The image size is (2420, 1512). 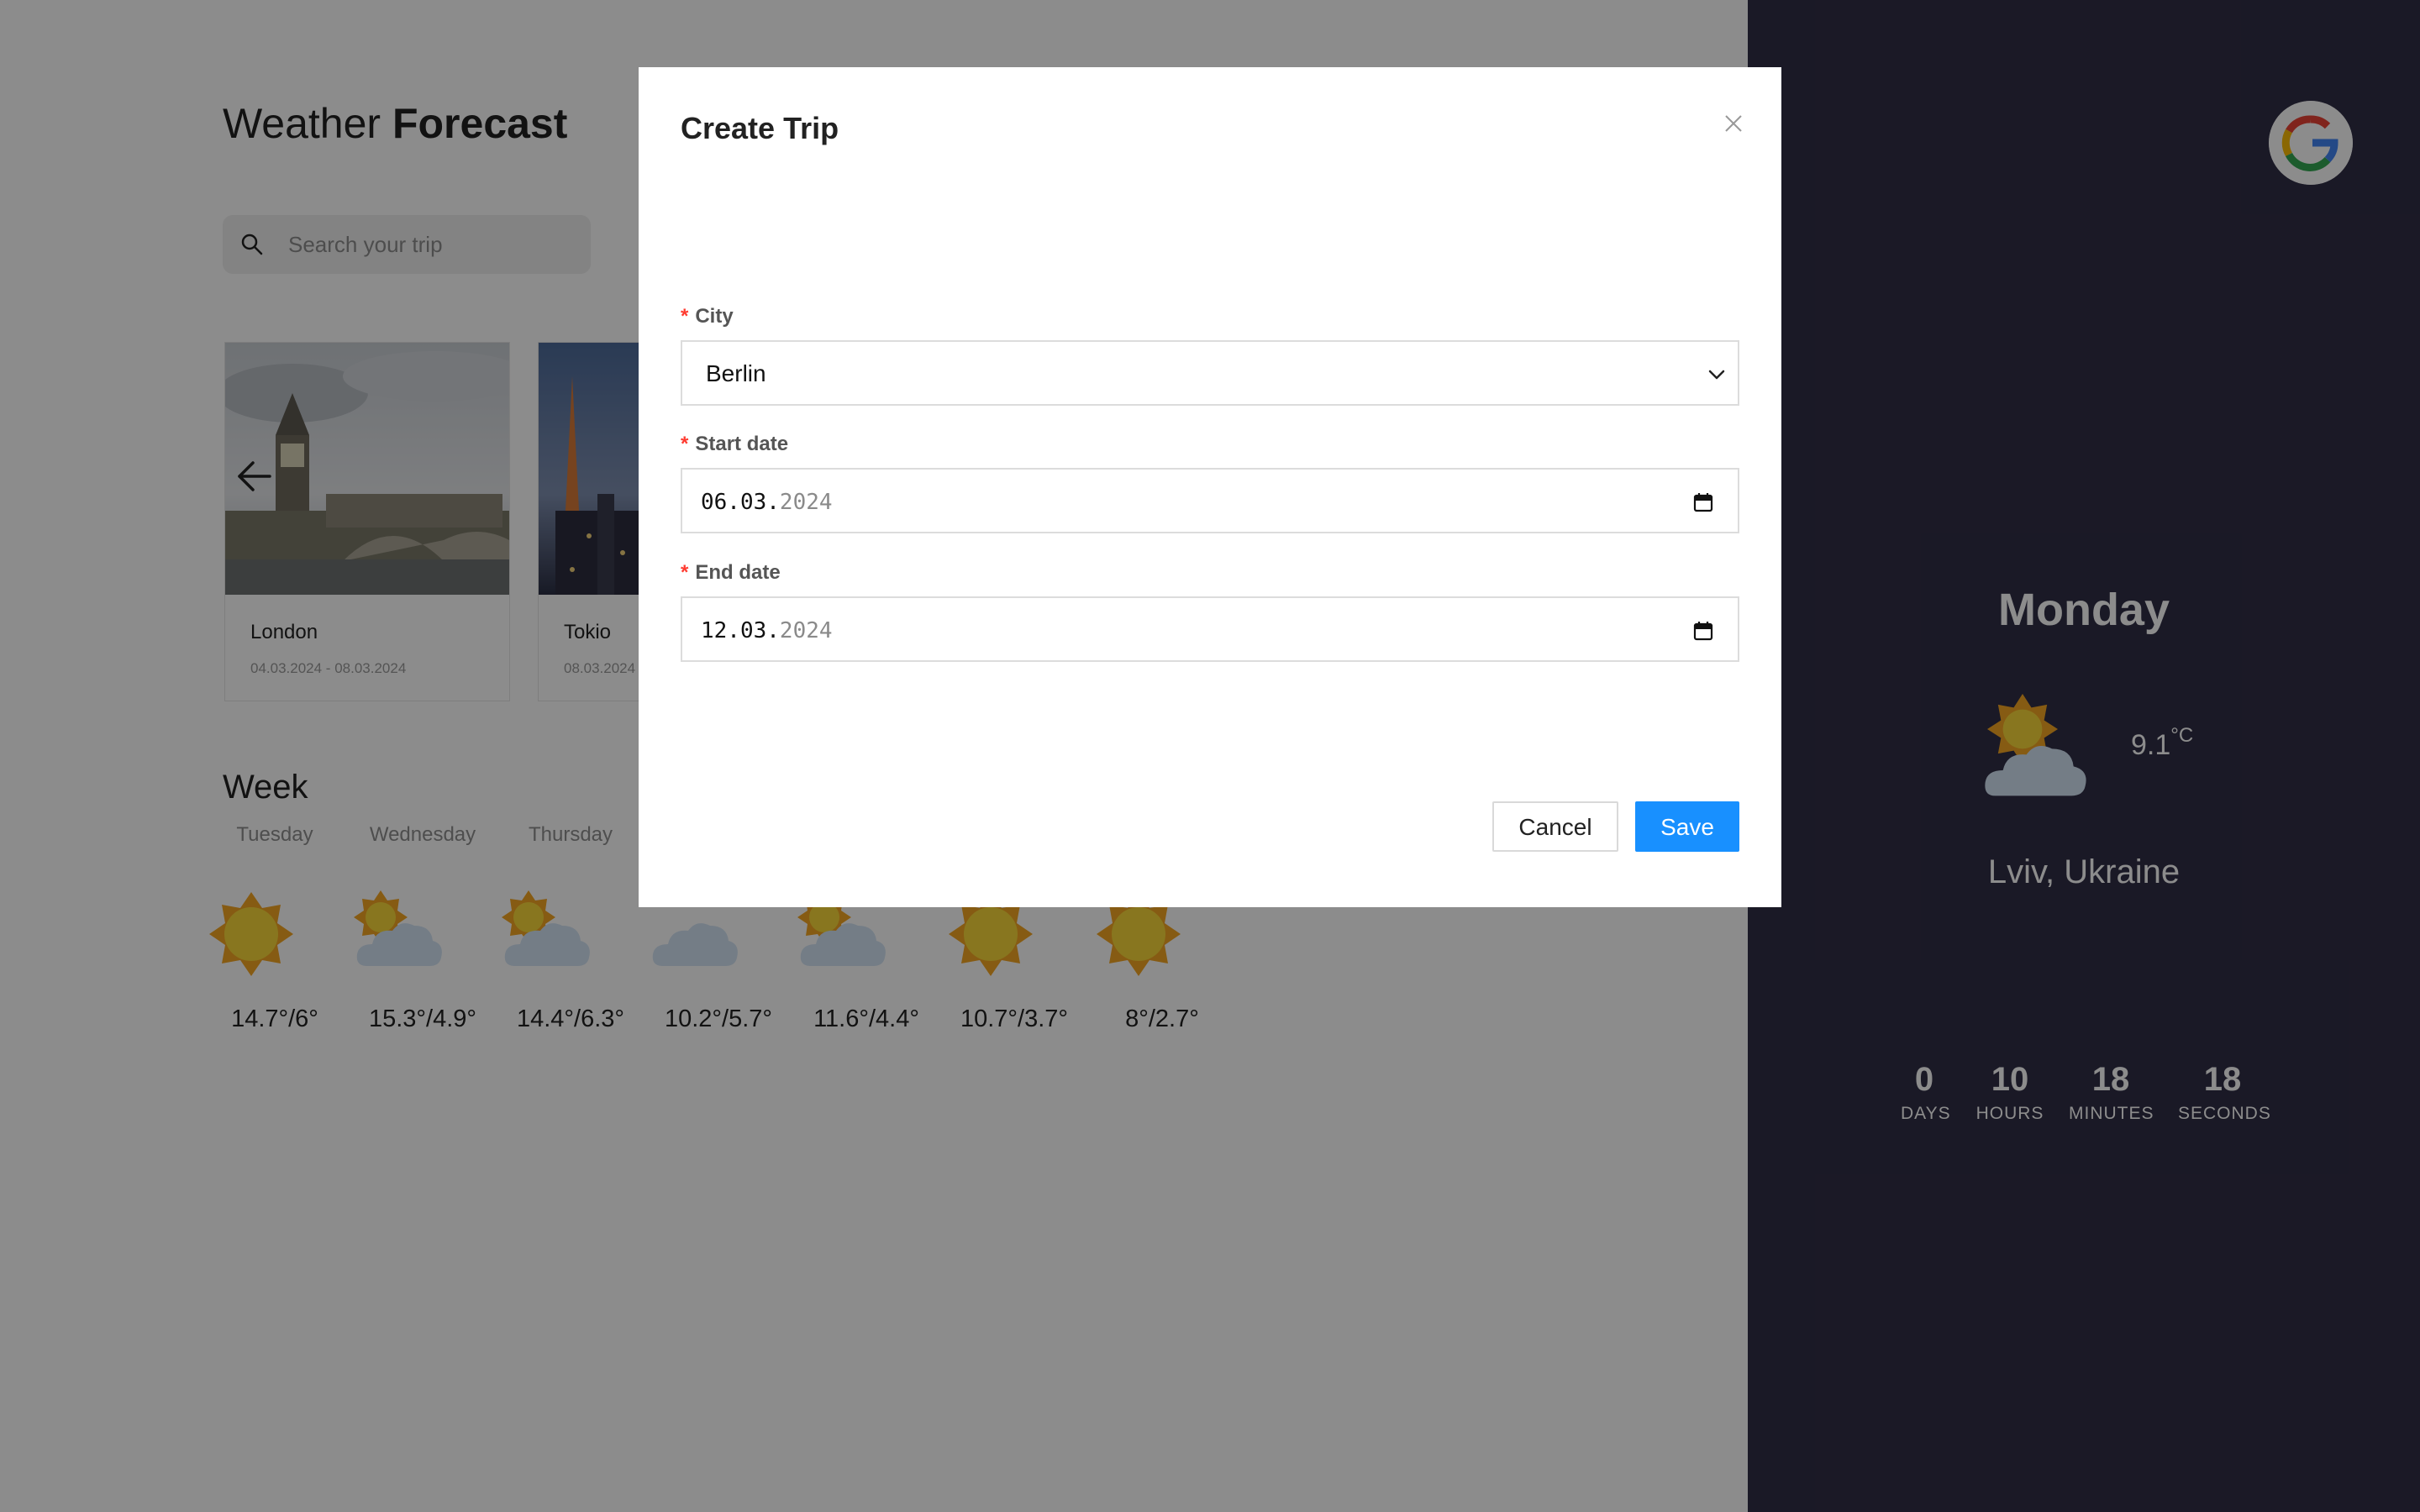 What do you see at coordinates (806, 630) in the screenshot?
I see `end-date-year: 2024` at bounding box center [806, 630].